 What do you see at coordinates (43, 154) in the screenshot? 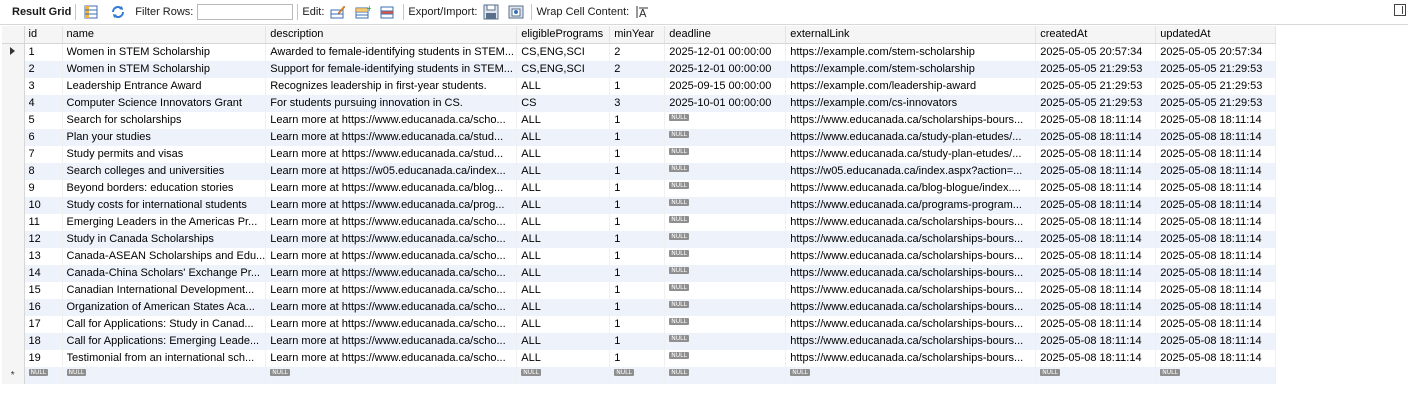
I see `cell-id: 7` at bounding box center [43, 154].